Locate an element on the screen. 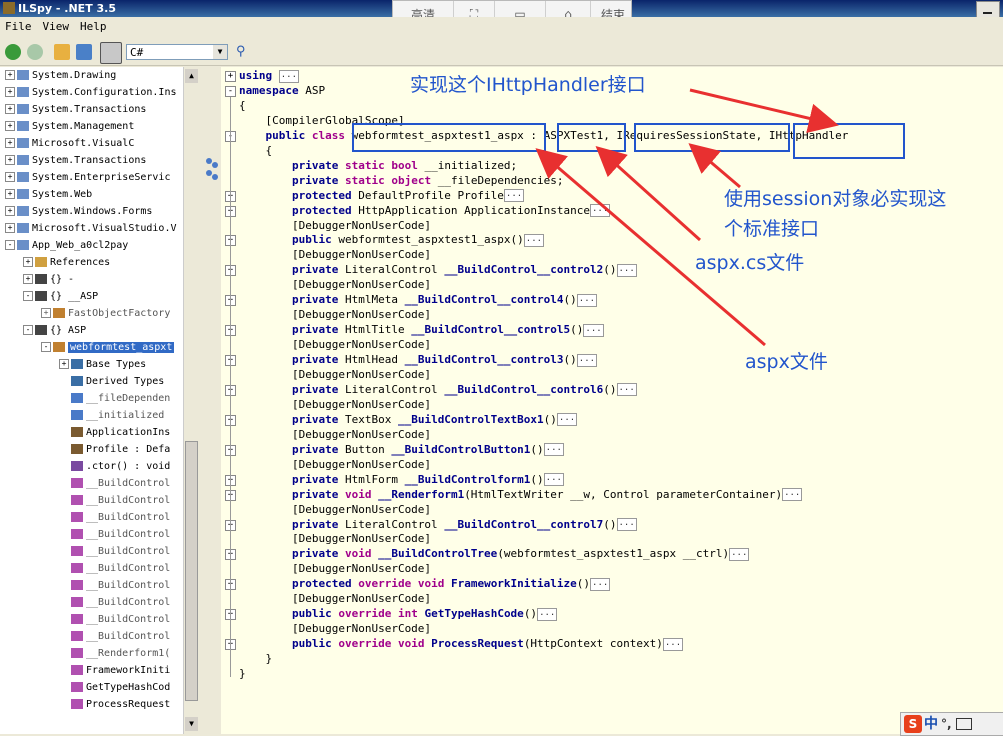  tree-node: - App_Web_a0cl2pay is located at coordinates (66, 248).